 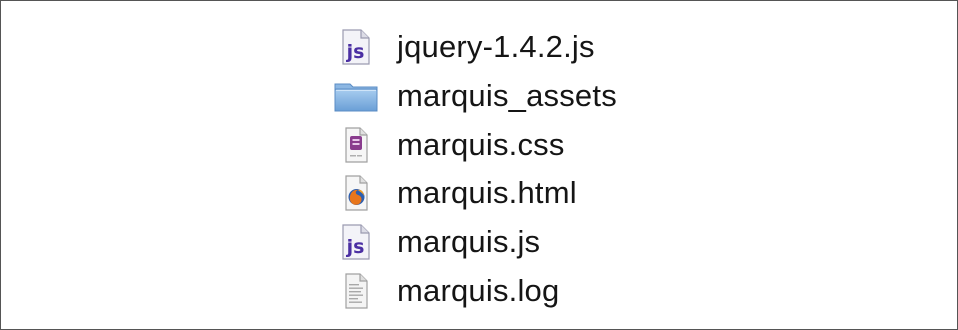 I want to click on file-row-jquery: js jquery-1.4.2.js, so click(x=475, y=47).